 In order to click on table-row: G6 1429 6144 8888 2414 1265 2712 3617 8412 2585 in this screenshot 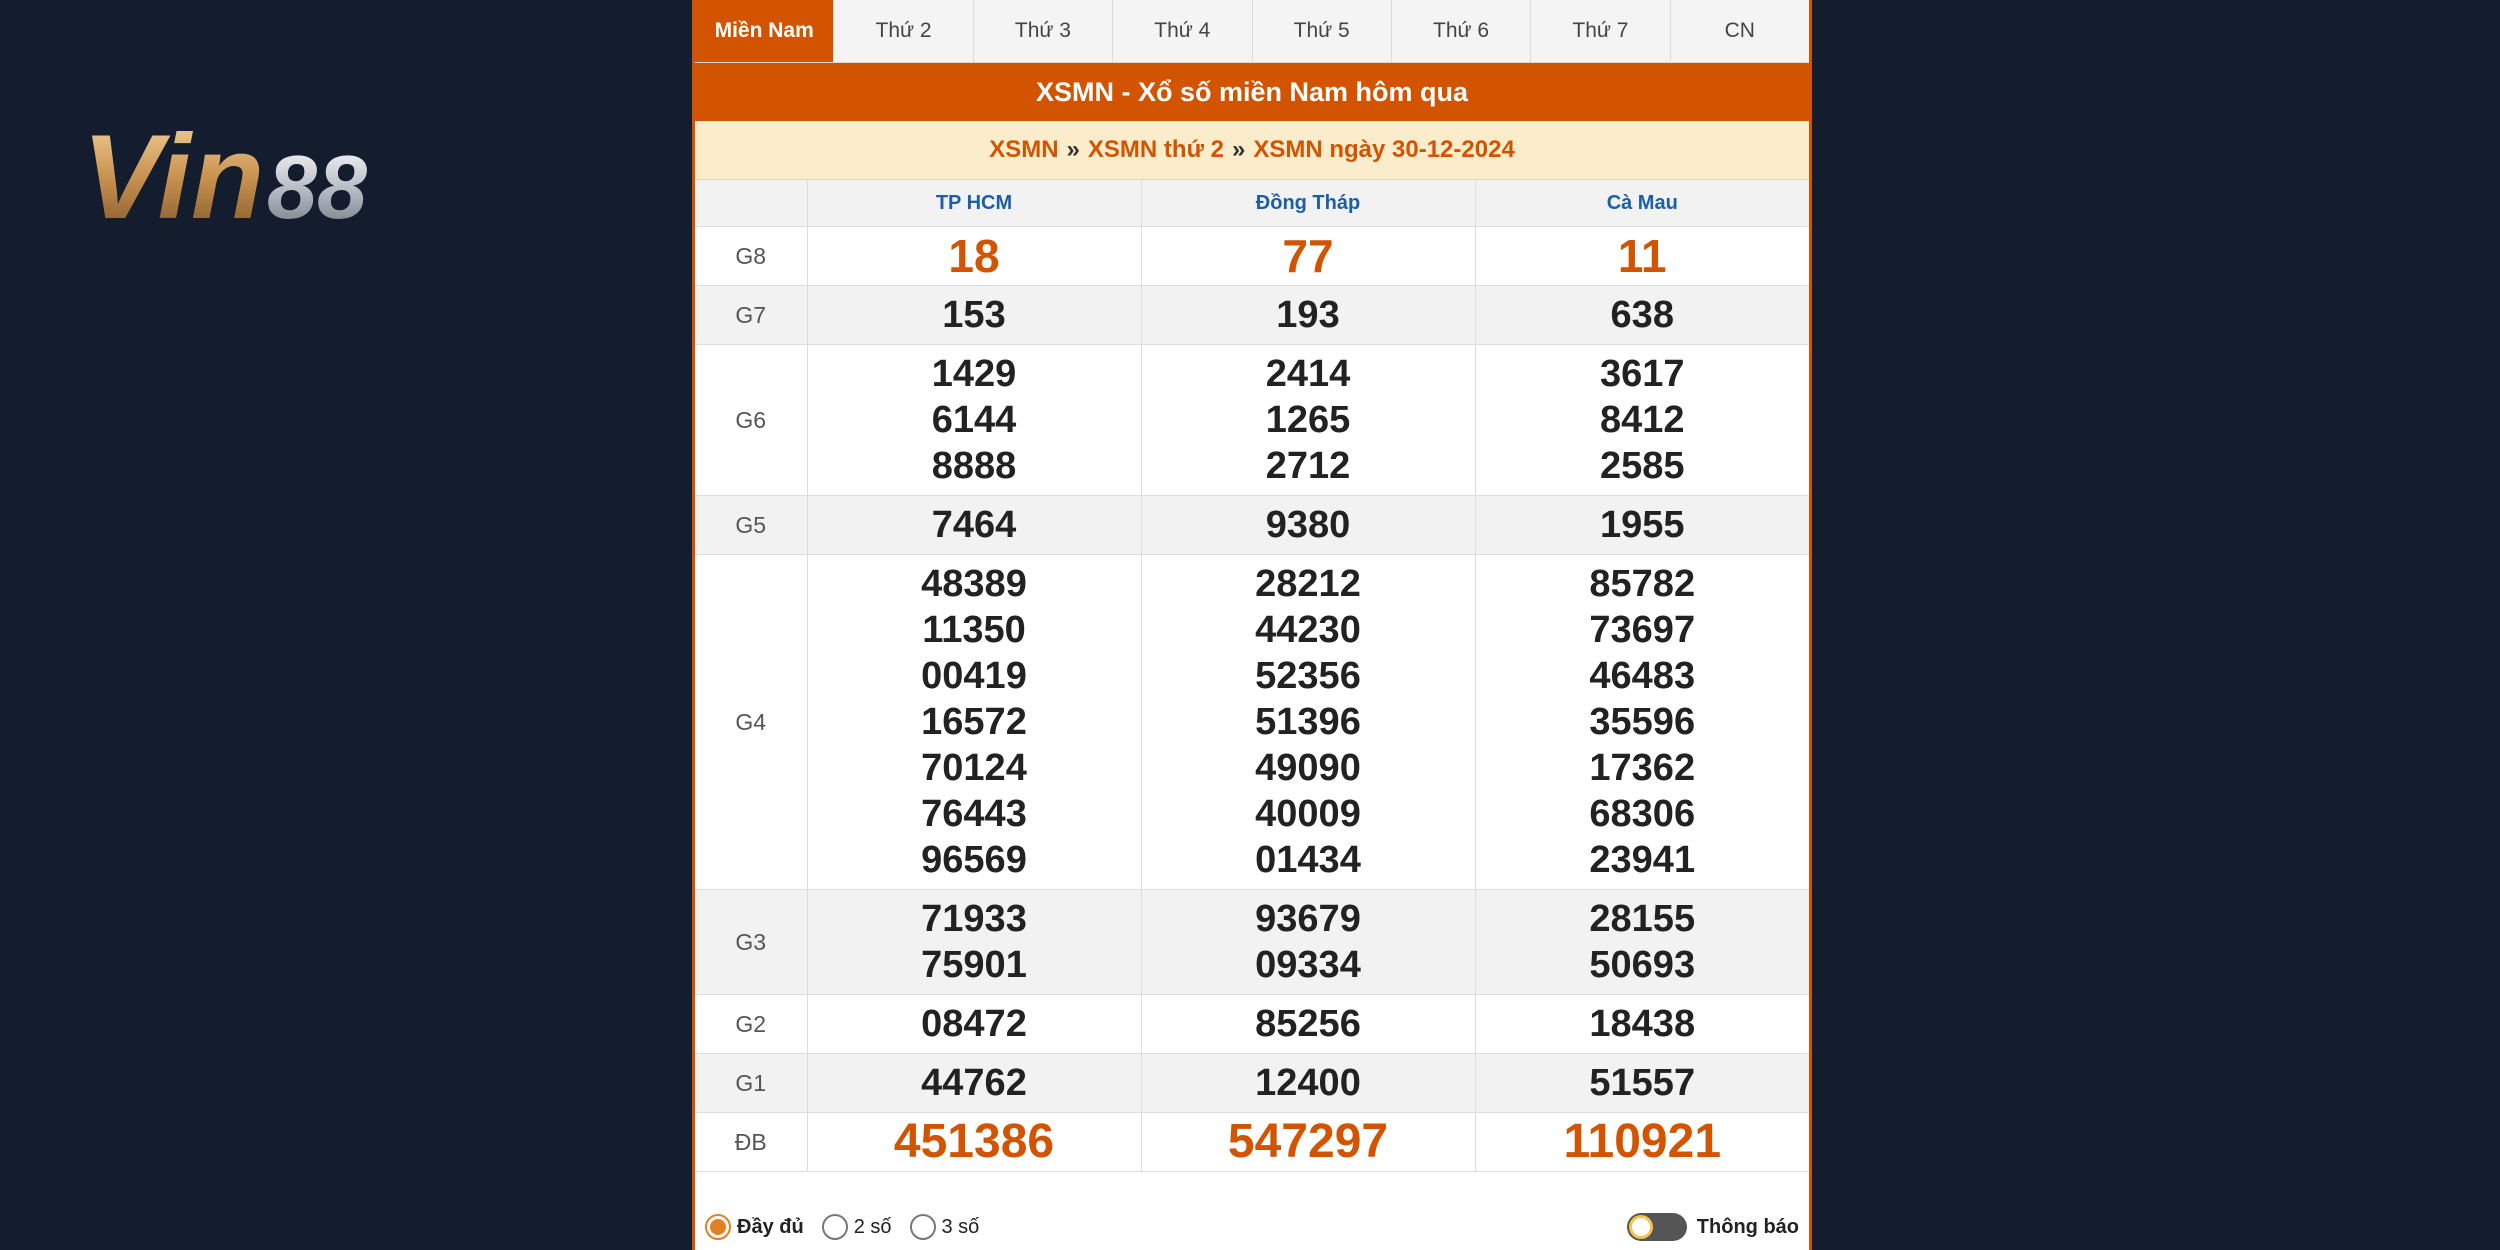, I will do `click(1252, 420)`.